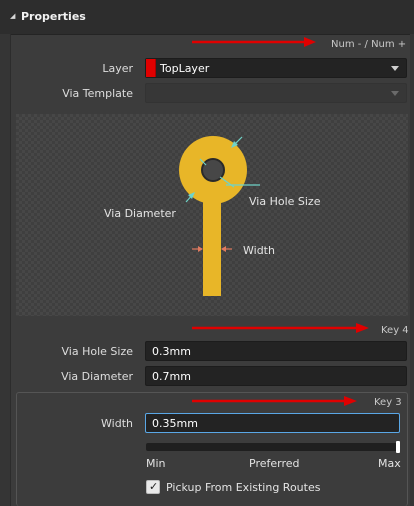 This screenshot has height=506, width=414. What do you see at coordinates (369, 44) in the screenshot?
I see `layer-shortcut-hint: Num - / Num +` at bounding box center [369, 44].